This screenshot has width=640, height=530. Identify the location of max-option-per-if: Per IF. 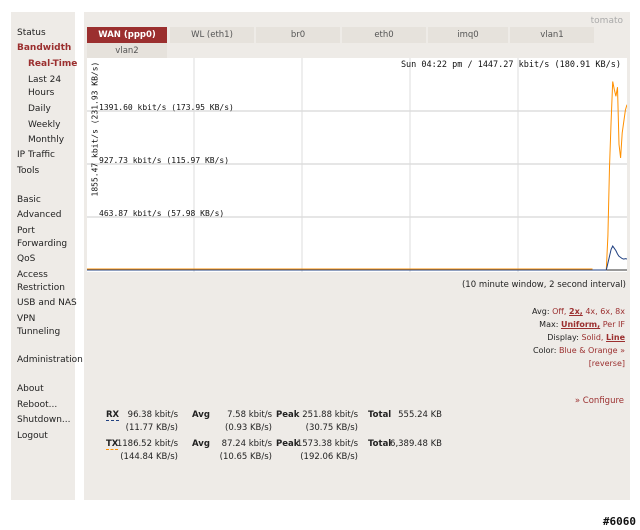
(614, 324).